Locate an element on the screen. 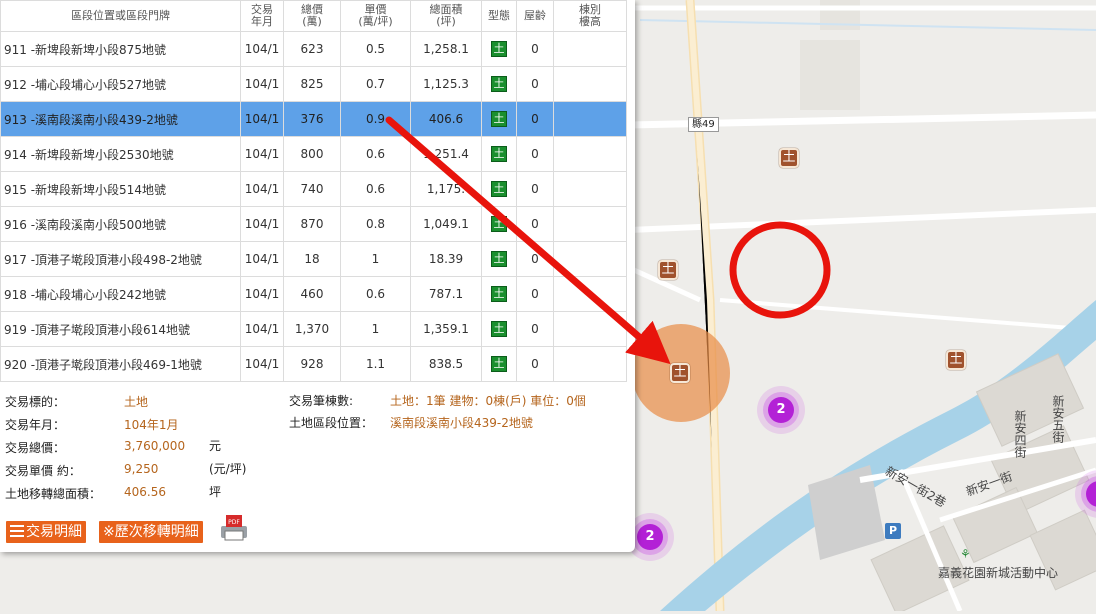 The image size is (1096, 614). cell-location: 920 -頂港子墘段頂港小段469-1地號 is located at coordinates (120, 364).